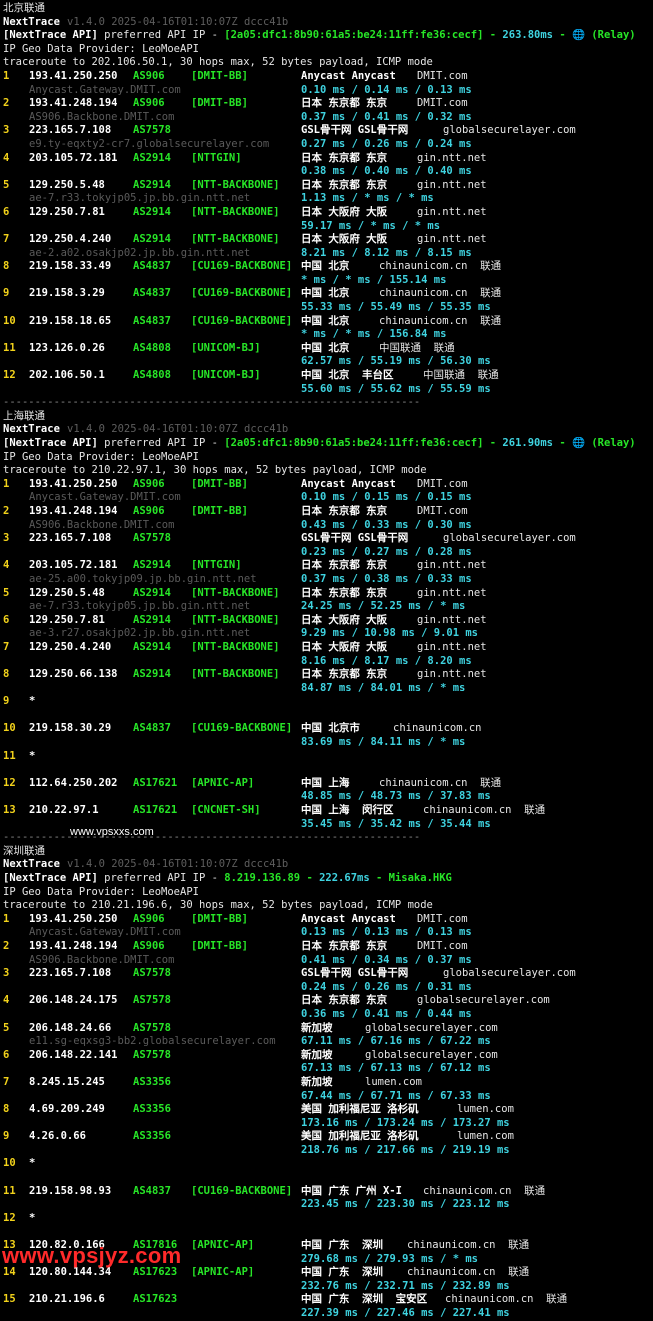 This screenshot has height=1321, width=653. What do you see at coordinates (161, 443) in the screenshot?
I see `api-text: preferred API IP -` at bounding box center [161, 443].